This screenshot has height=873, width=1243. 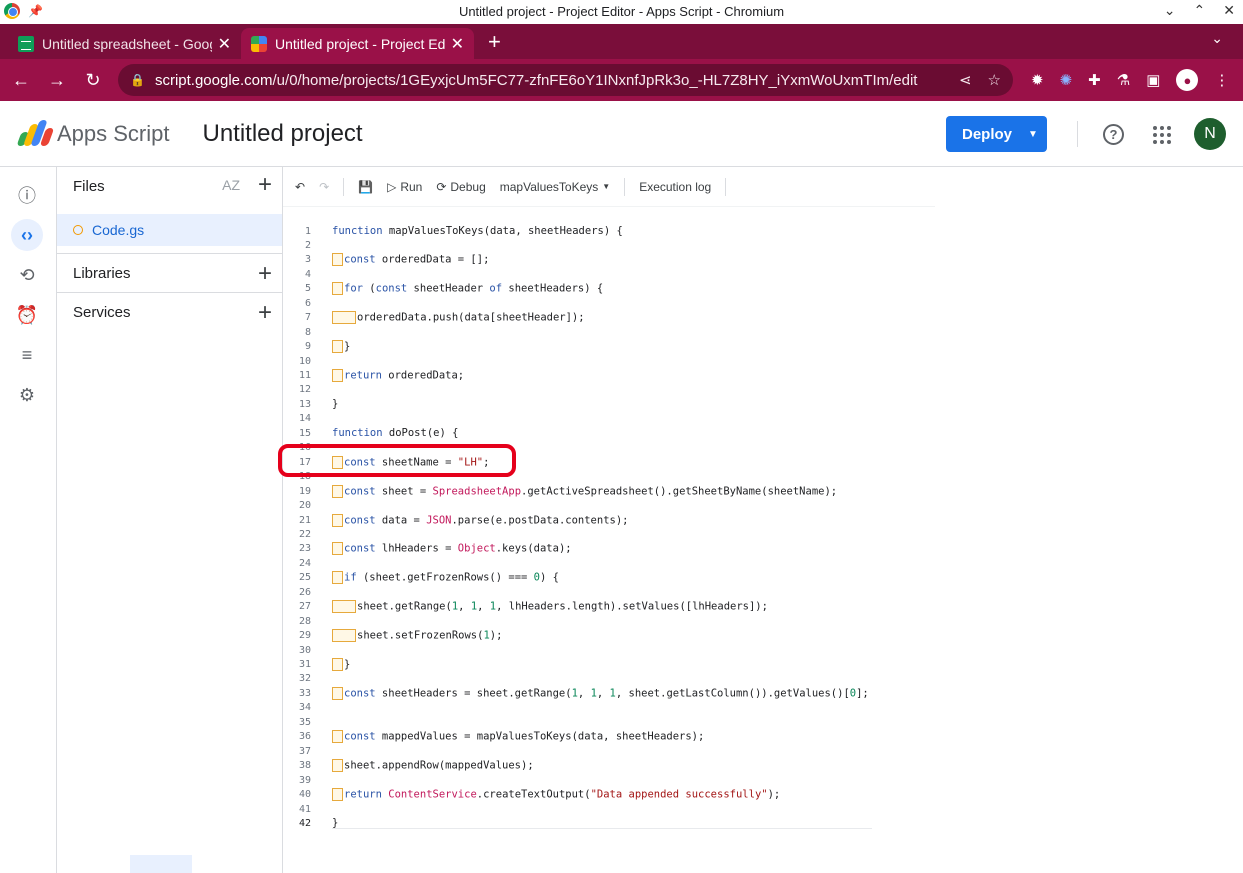 What do you see at coordinates (27, 275) in the screenshot?
I see `triggers-history-icon: ⟲` at bounding box center [27, 275].